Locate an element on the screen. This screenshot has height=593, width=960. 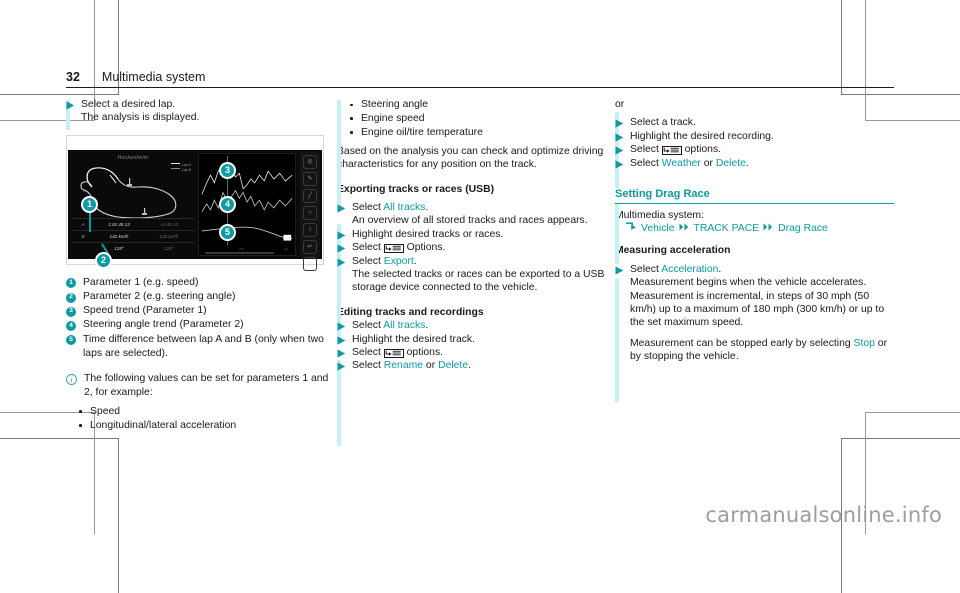
step-suffix: Options. is located at coordinates (424, 248).